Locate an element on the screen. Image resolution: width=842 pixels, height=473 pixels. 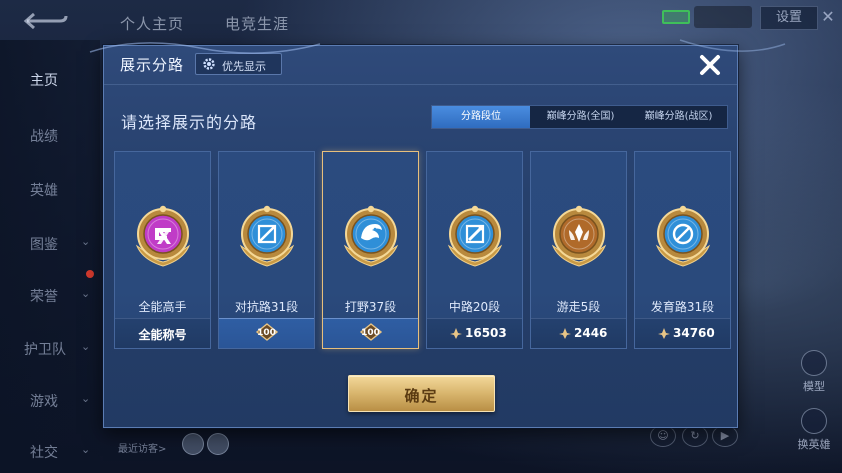
lane-rank-label: 游走5段 is located at coordinates (578, 307).